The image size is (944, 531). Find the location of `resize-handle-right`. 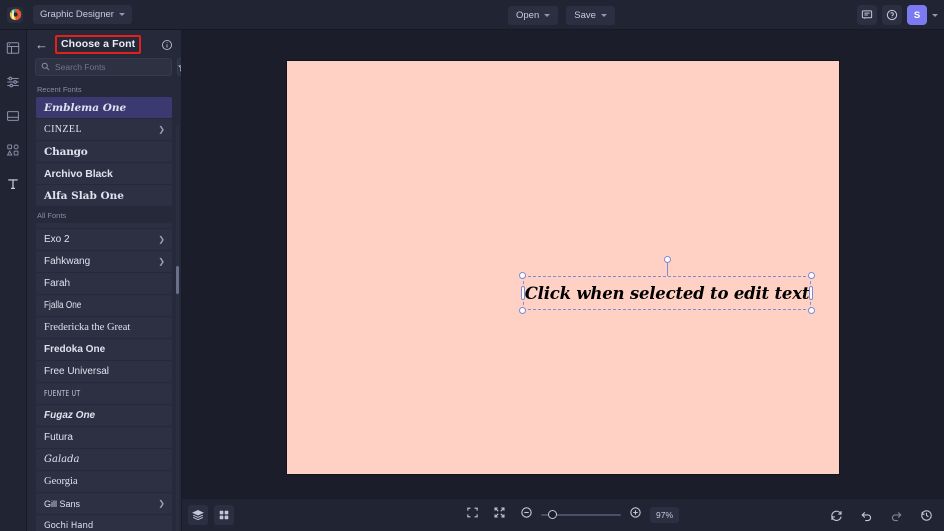

resize-handle-right is located at coordinates (811, 293).